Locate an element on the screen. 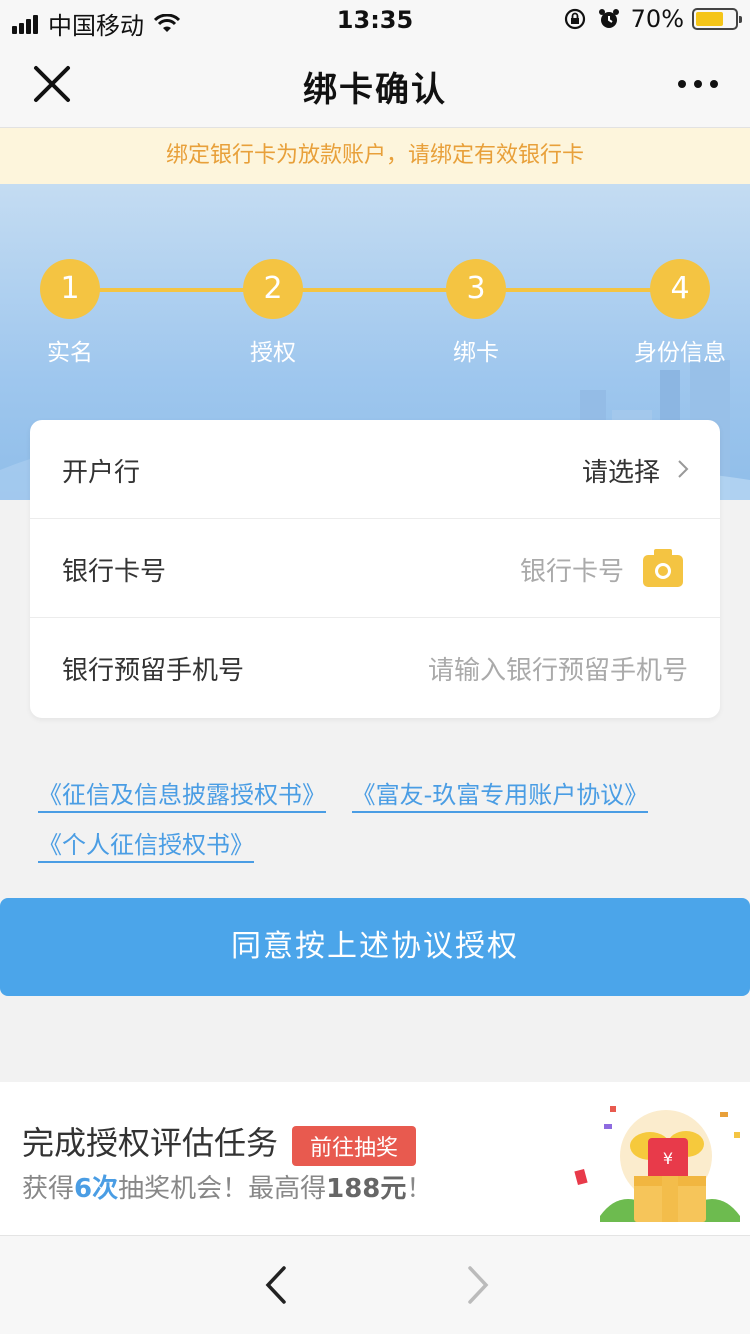  forward-arrow-icon is located at coordinates (476, 1285).